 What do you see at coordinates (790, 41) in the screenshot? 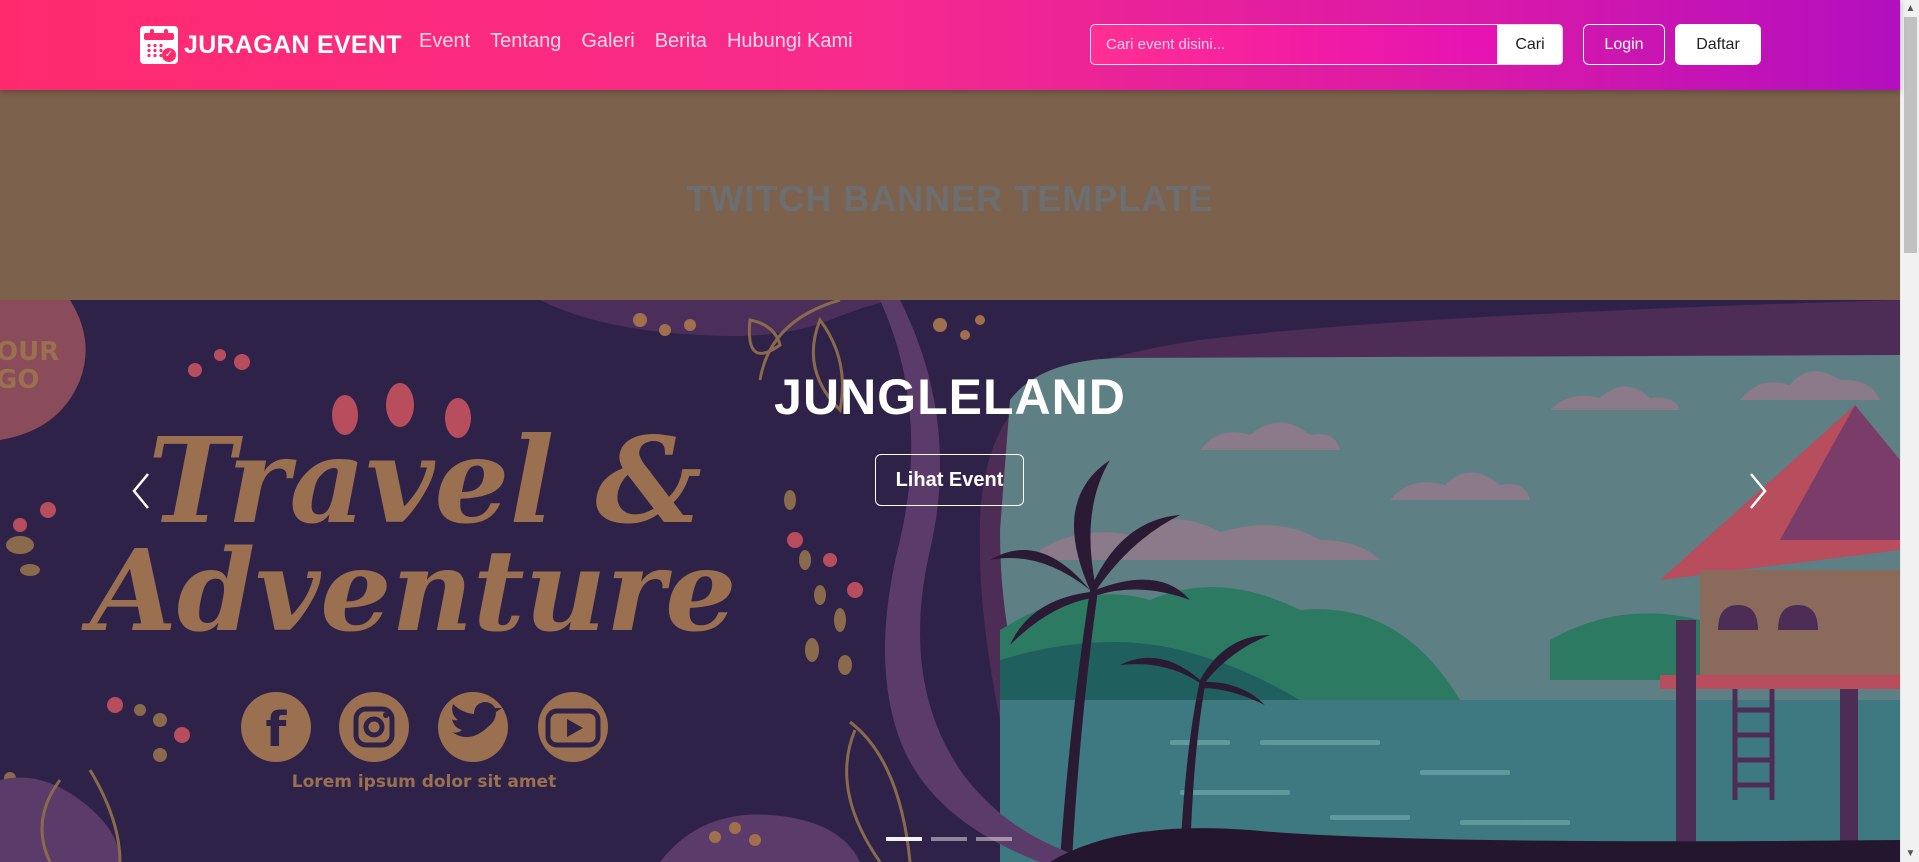
I see `nav-link-hubungi-kami: Hubungi Kami` at bounding box center [790, 41].